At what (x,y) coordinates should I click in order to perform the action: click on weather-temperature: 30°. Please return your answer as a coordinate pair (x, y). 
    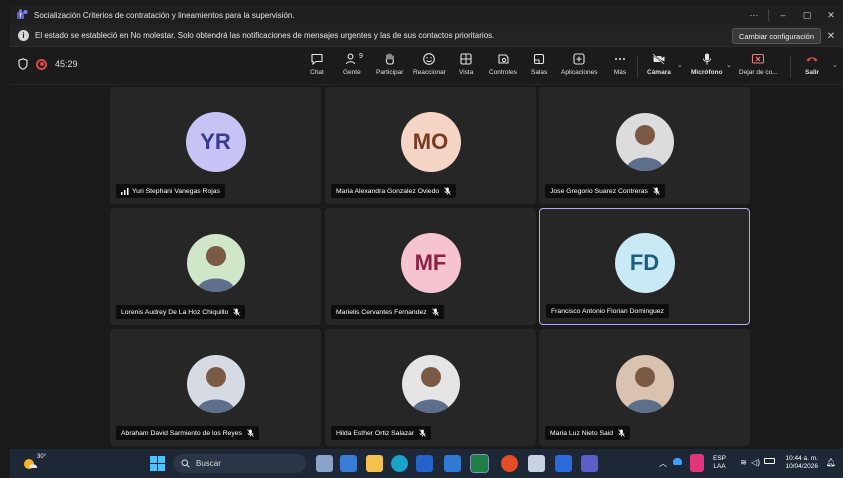
    Looking at the image, I should click on (42, 457).